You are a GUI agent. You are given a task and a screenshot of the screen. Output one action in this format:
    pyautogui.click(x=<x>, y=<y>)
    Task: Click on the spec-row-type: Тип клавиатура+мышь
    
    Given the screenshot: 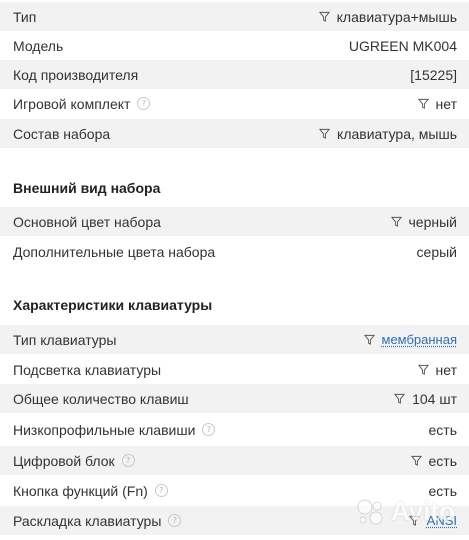 What is the action you would take?
    pyautogui.click(x=234, y=16)
    